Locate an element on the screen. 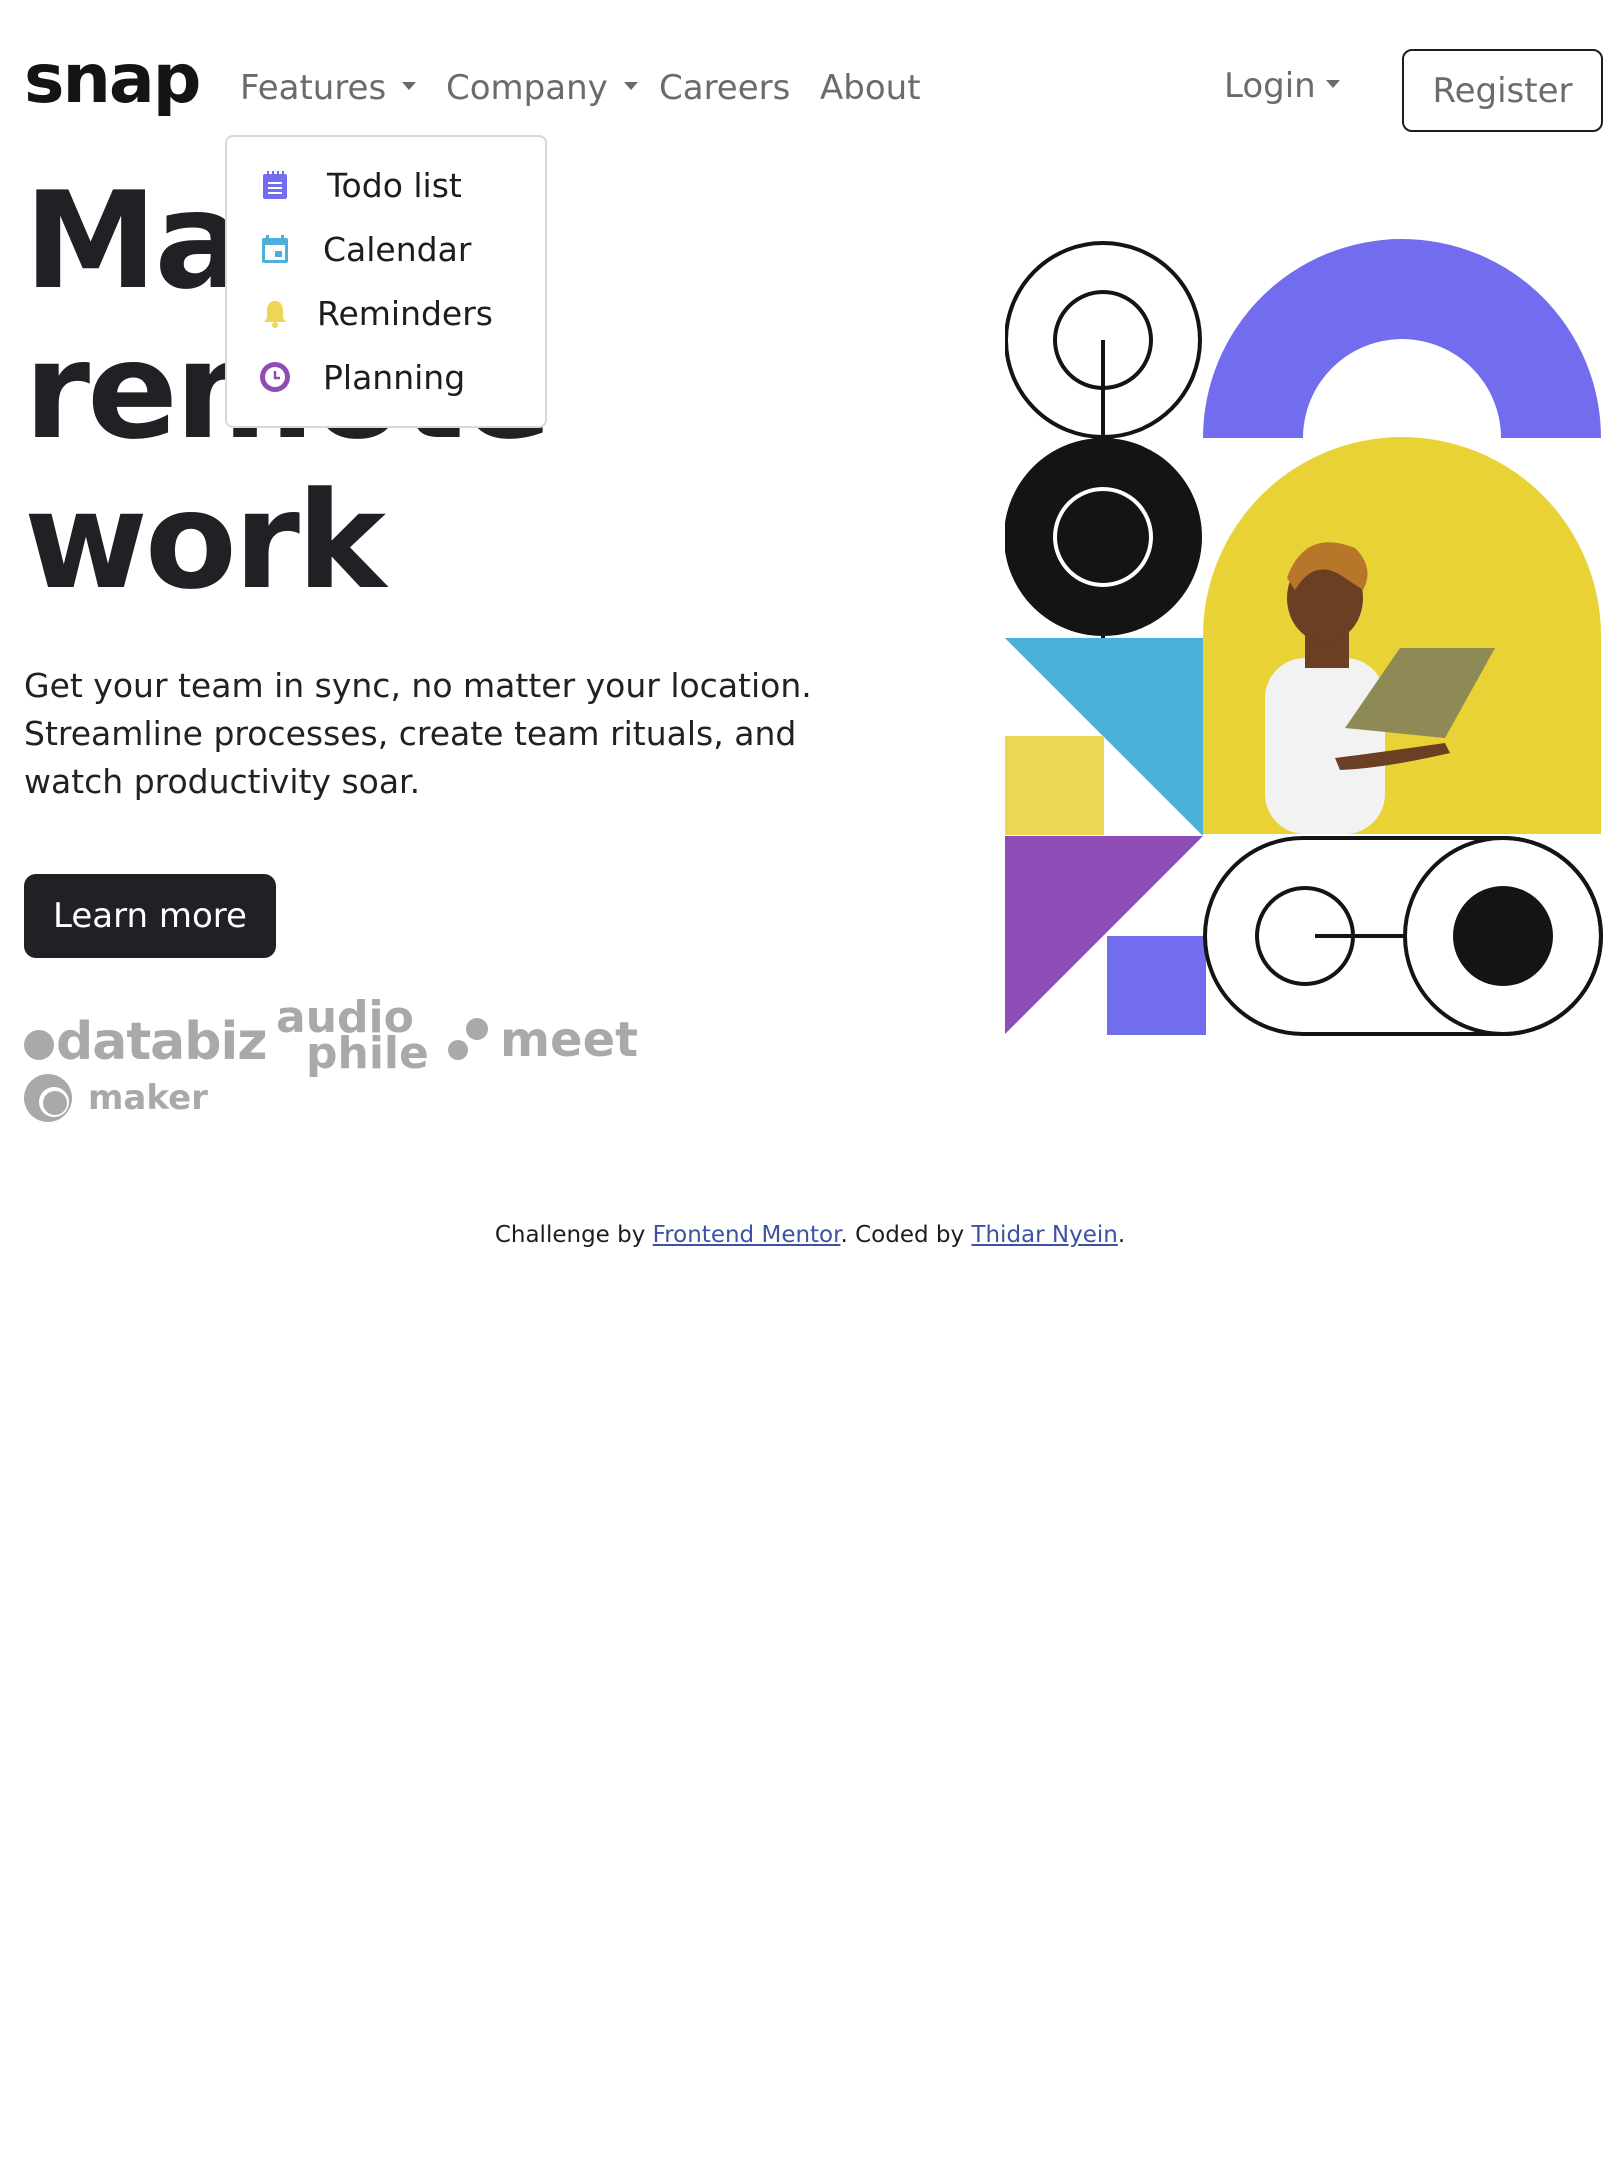  login-label: Login is located at coordinates (1270, 86).